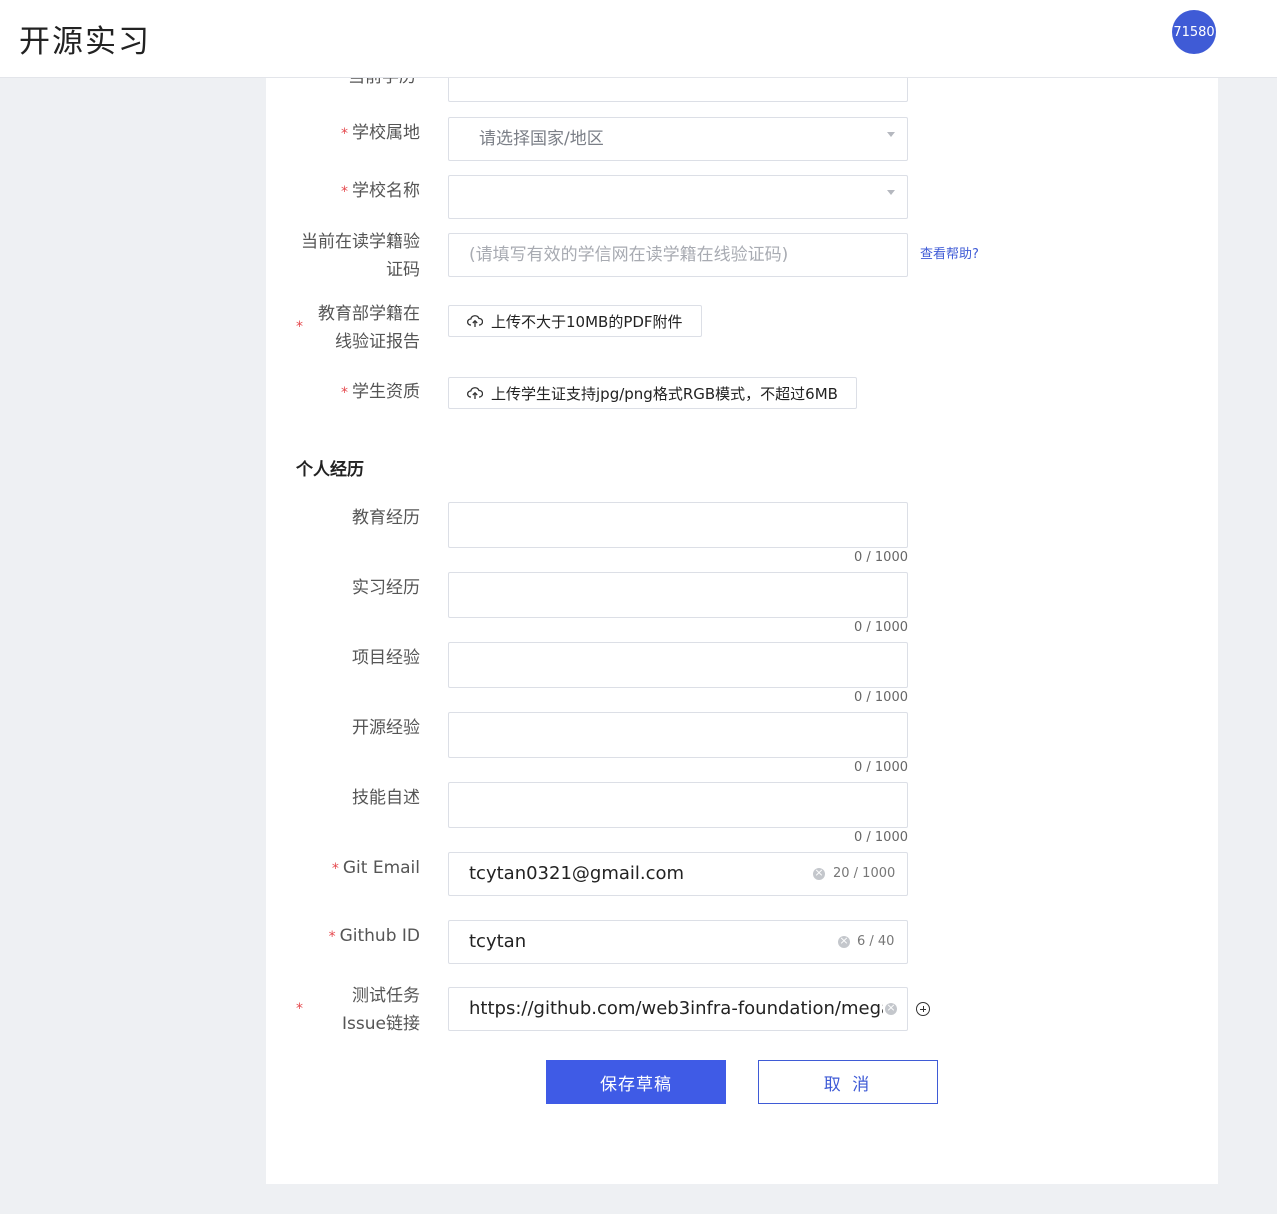  I want to click on help-link: 查看帮助?, so click(949, 255).